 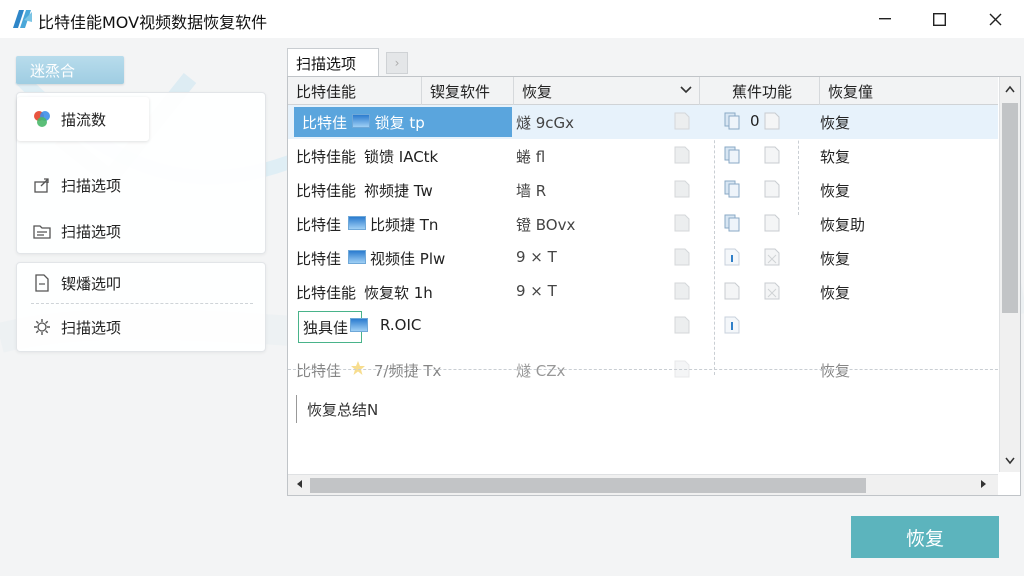 I want to click on recover-cell: 镫 BOvx, so click(x=546, y=225).